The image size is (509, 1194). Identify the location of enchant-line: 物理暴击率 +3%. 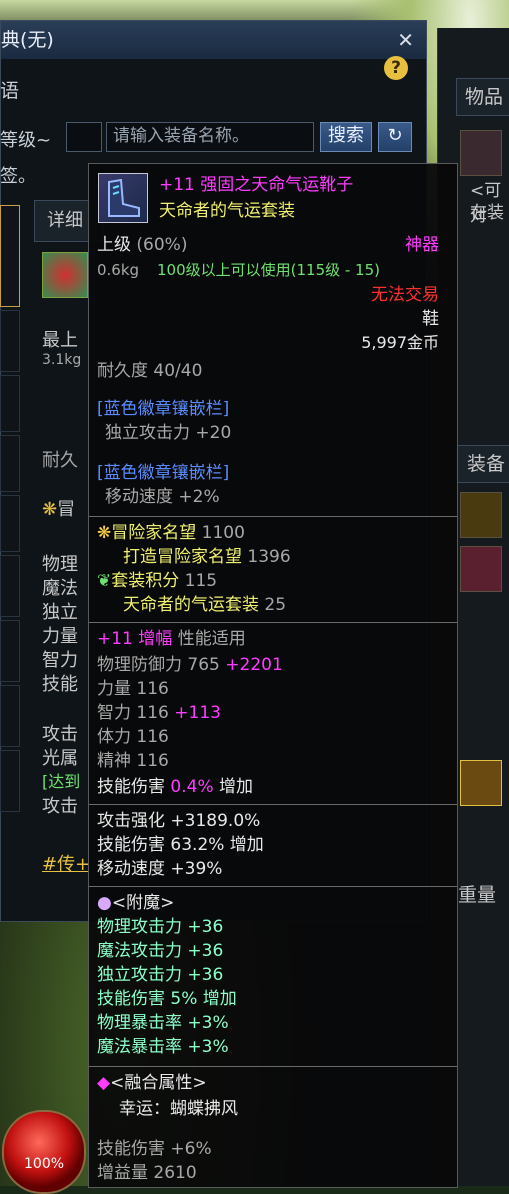
(163, 1023).